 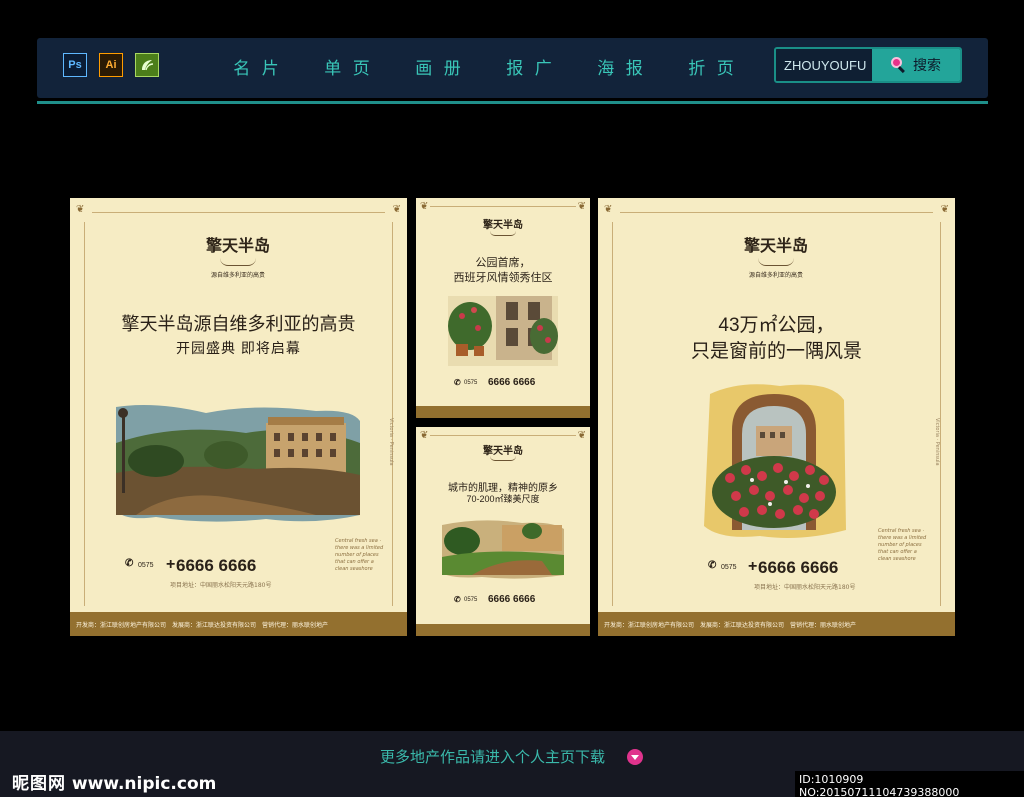 I want to click on flower-balcony-image, so click(x=503, y=331).